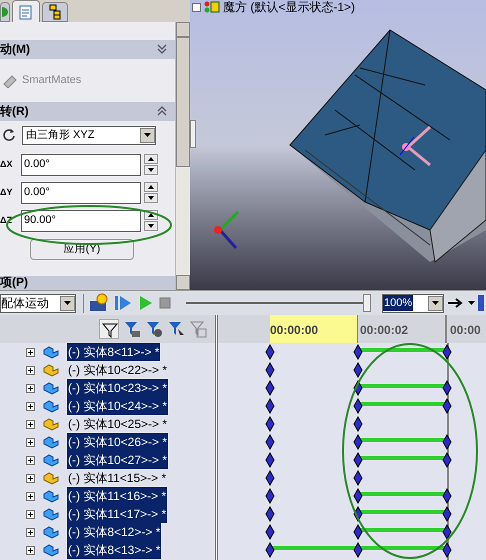 The width and height of the screenshot is (486, 560). What do you see at coordinates (117, 460) in the screenshot?
I see `component-label: (-) 实体10<27>-> *` at bounding box center [117, 460].